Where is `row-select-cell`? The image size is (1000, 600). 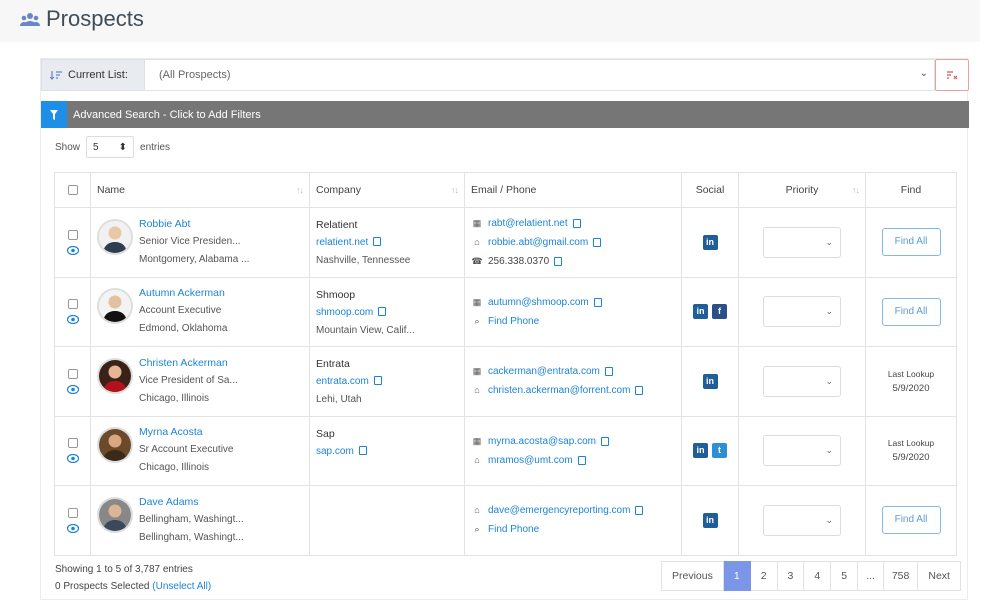 row-select-cell is located at coordinates (72, 381).